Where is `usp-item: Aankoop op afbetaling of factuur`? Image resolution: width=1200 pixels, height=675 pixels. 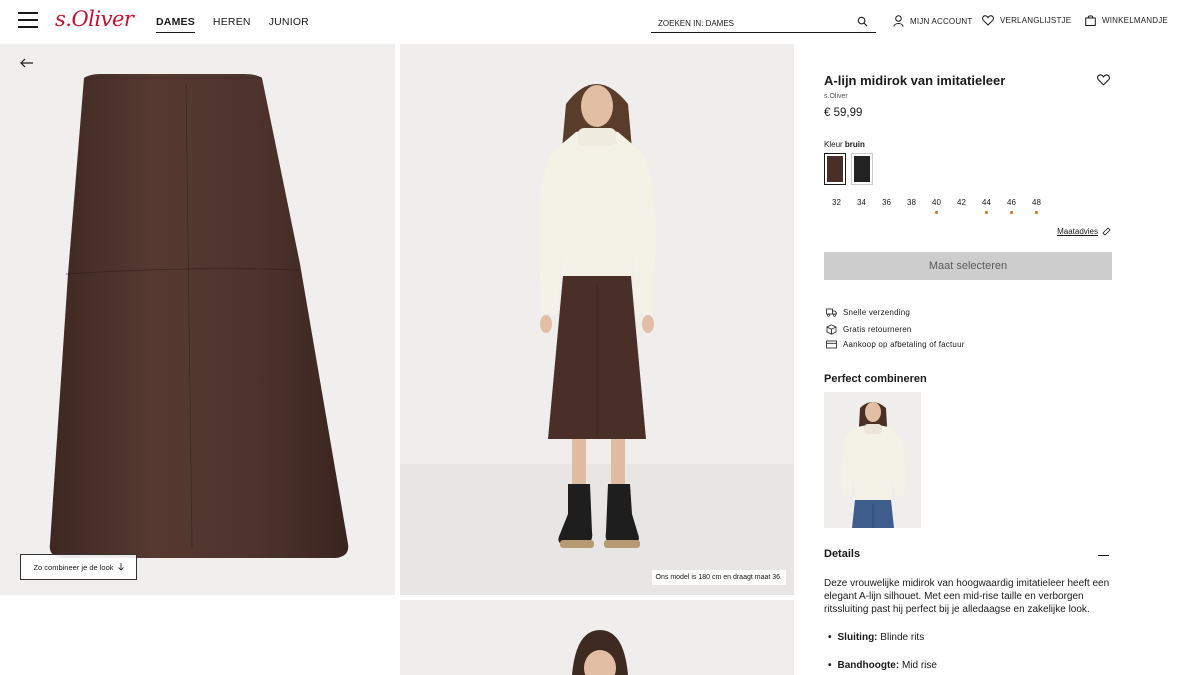 usp-item: Aankoop op afbetaling of factuur is located at coordinates (895, 344).